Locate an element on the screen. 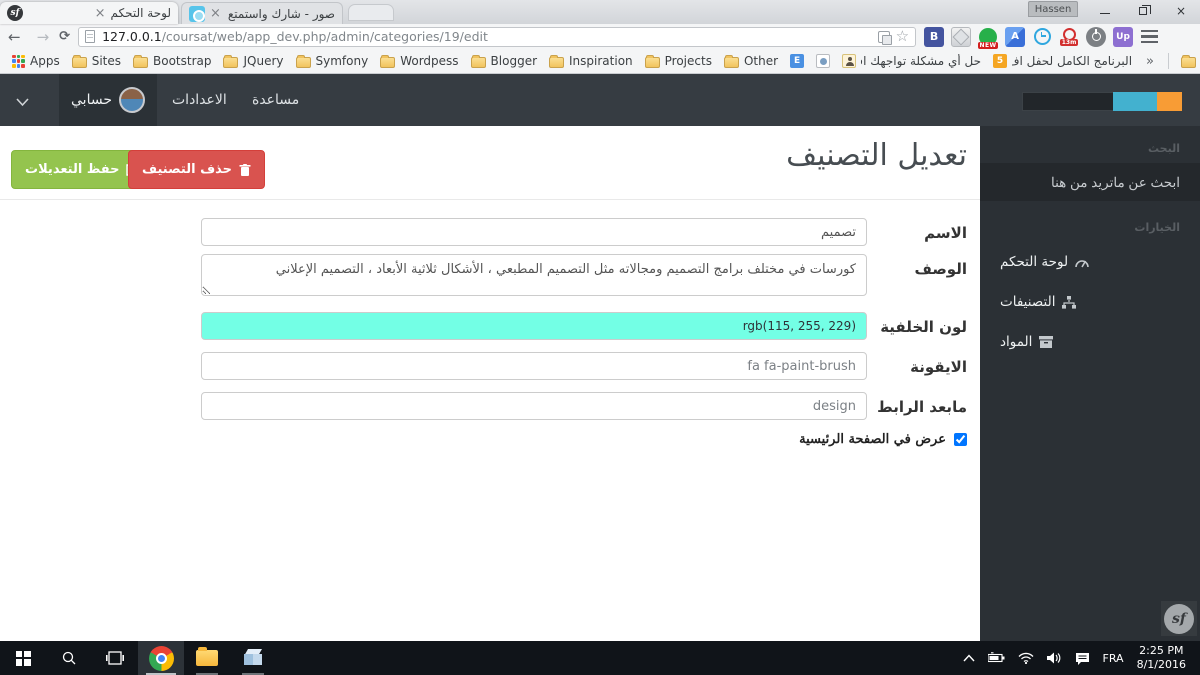 Image resolution: width=1200 pixels, height=675 pixels. grammarly-extension-icon: NEW is located at coordinates (988, 38).